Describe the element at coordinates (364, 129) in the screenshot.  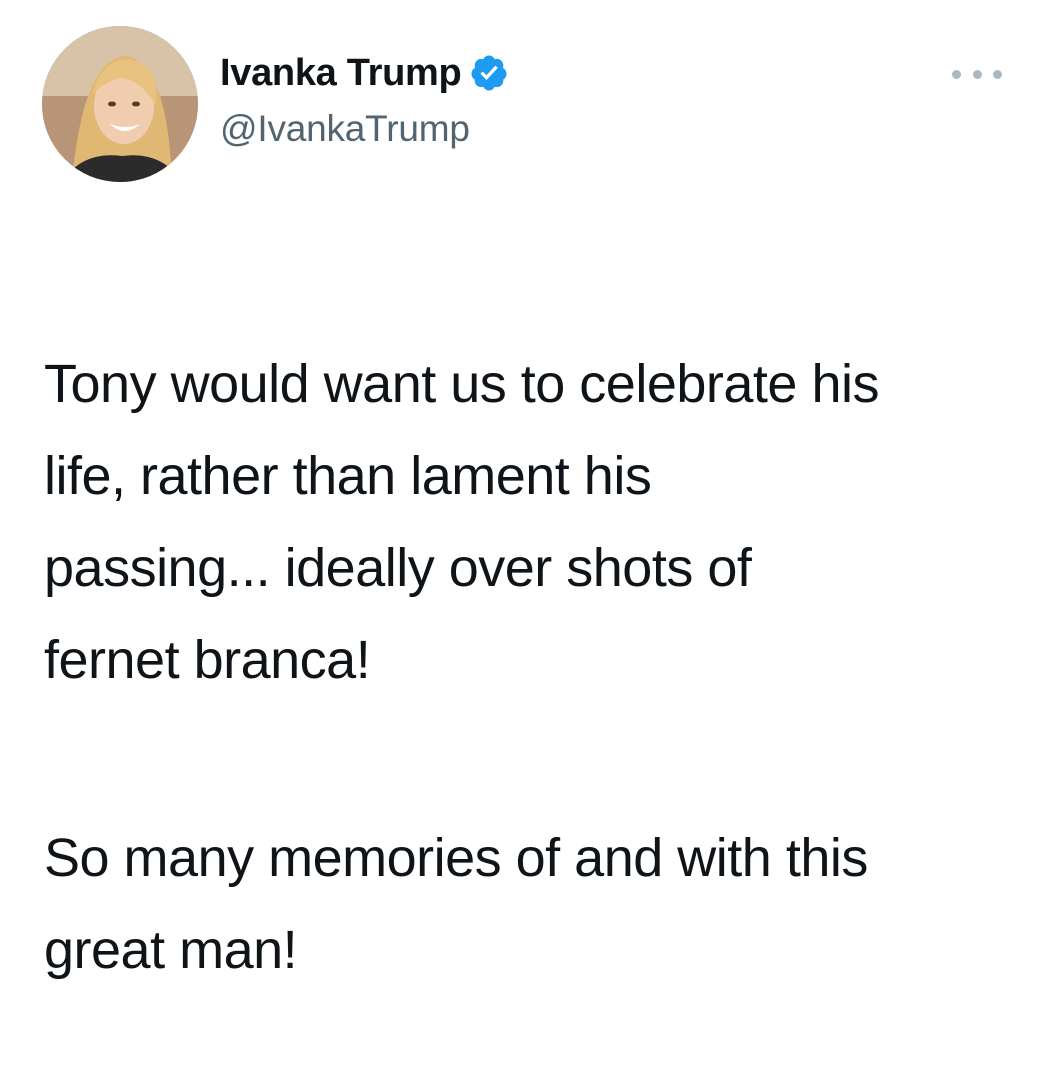
I see `author-handle: @IvankaTrump` at that location.